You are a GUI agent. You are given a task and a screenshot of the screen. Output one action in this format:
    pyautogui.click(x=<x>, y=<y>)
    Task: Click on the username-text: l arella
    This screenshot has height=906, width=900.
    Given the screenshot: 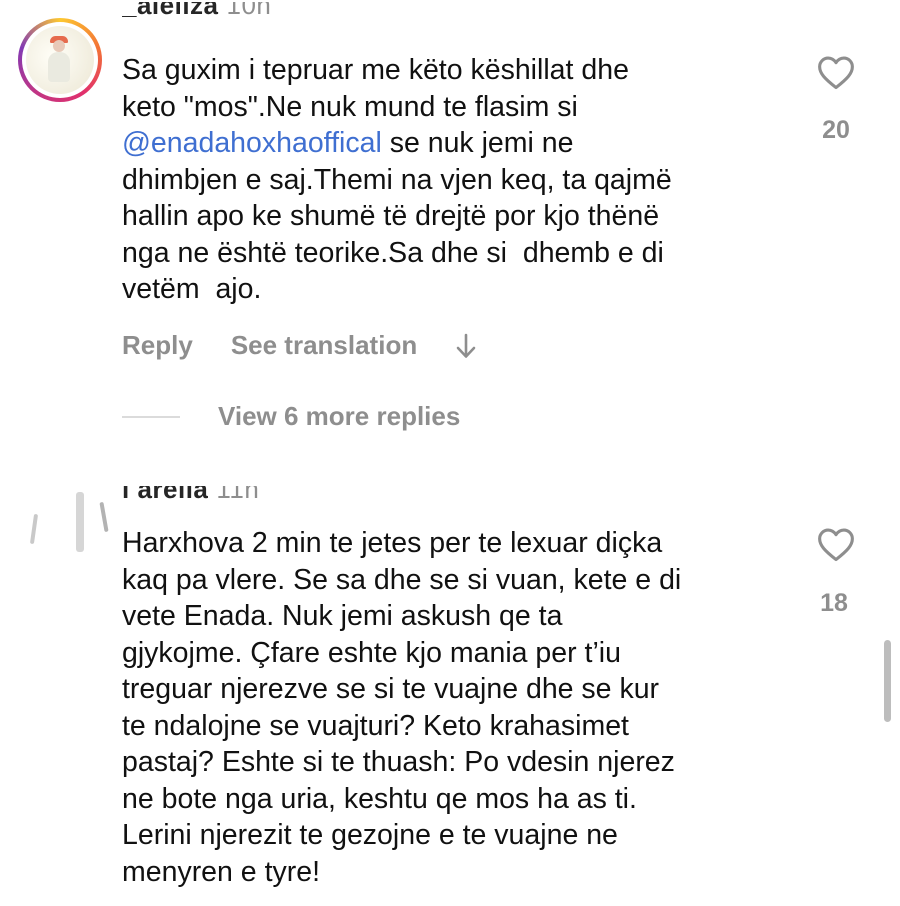 What is the action you would take?
    pyautogui.click(x=165, y=495)
    